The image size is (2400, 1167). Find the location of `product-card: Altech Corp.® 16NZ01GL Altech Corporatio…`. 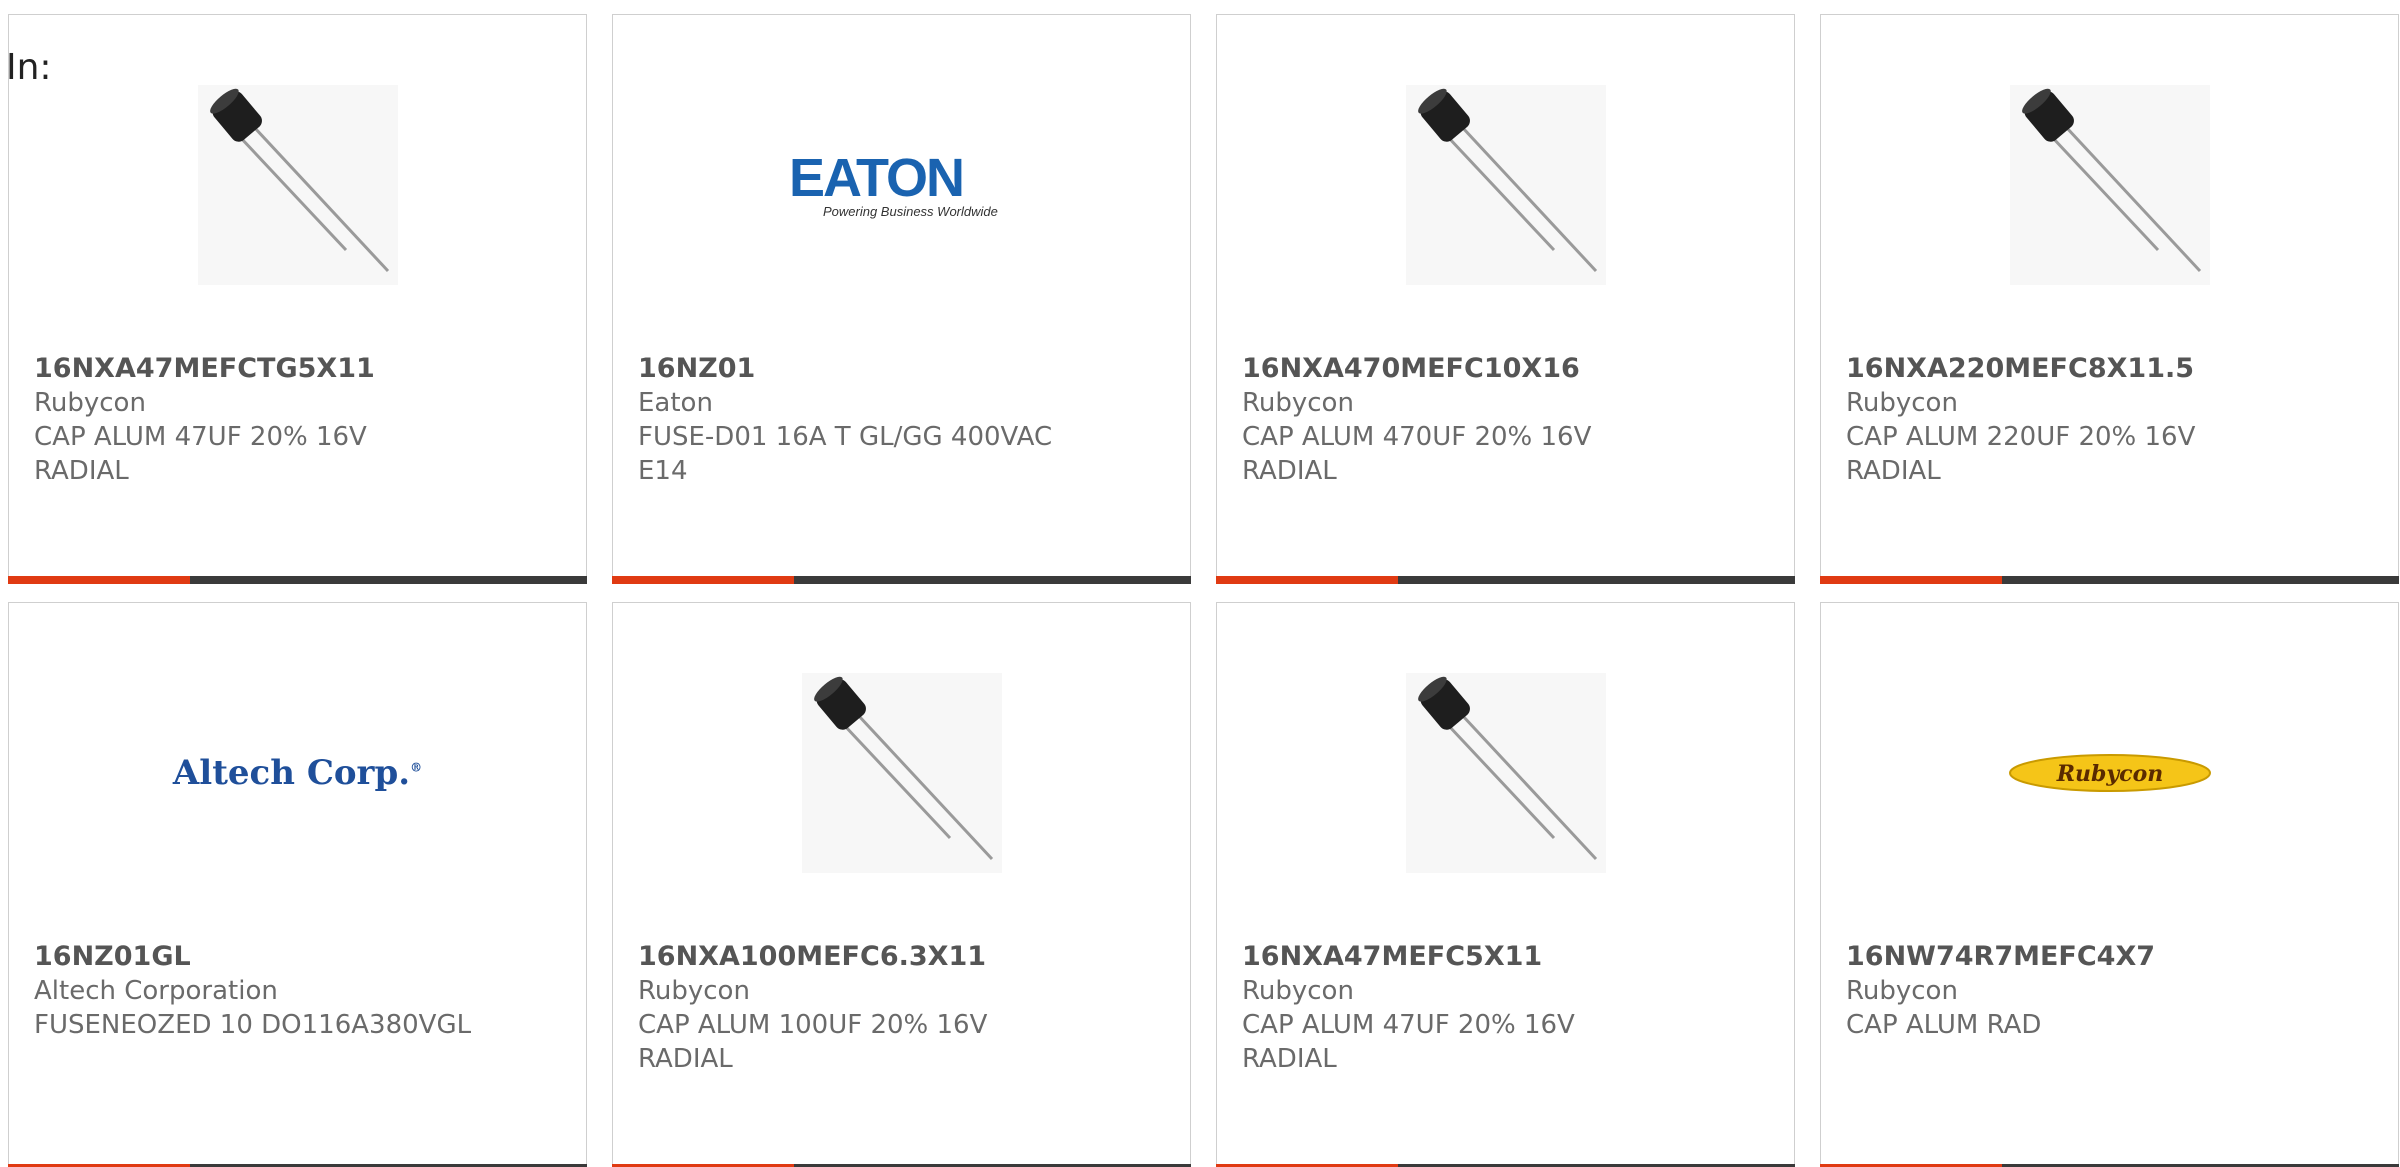

product-card: Altech Corp.® 16NZ01GL Altech Corporatio… is located at coordinates (297, 884).